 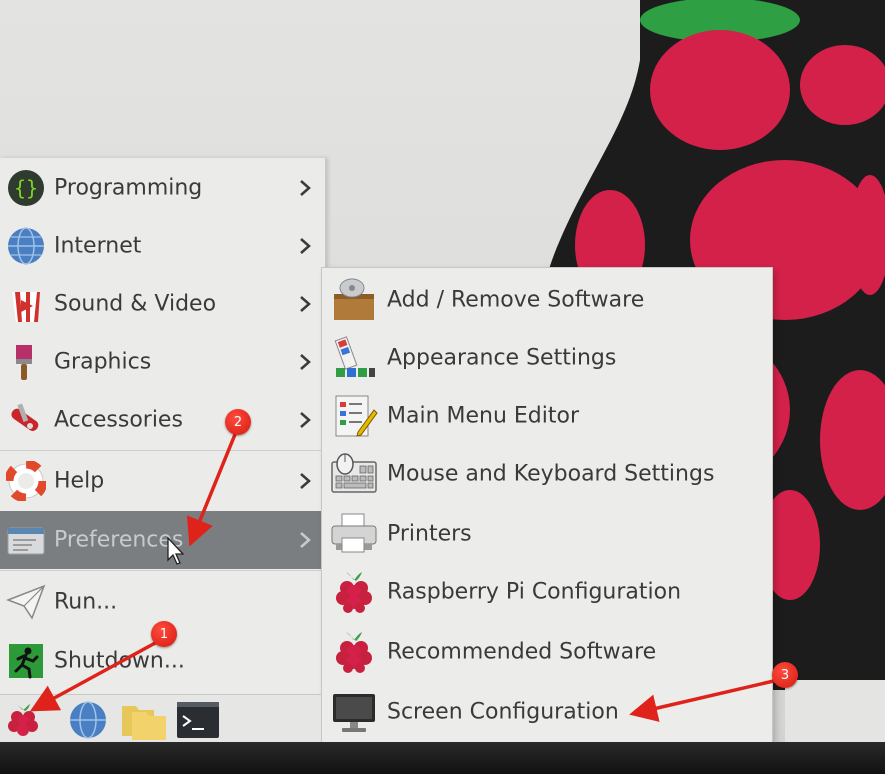 I want to click on submenu-label-screen-configuration: Screen Configuration, so click(x=503, y=712).